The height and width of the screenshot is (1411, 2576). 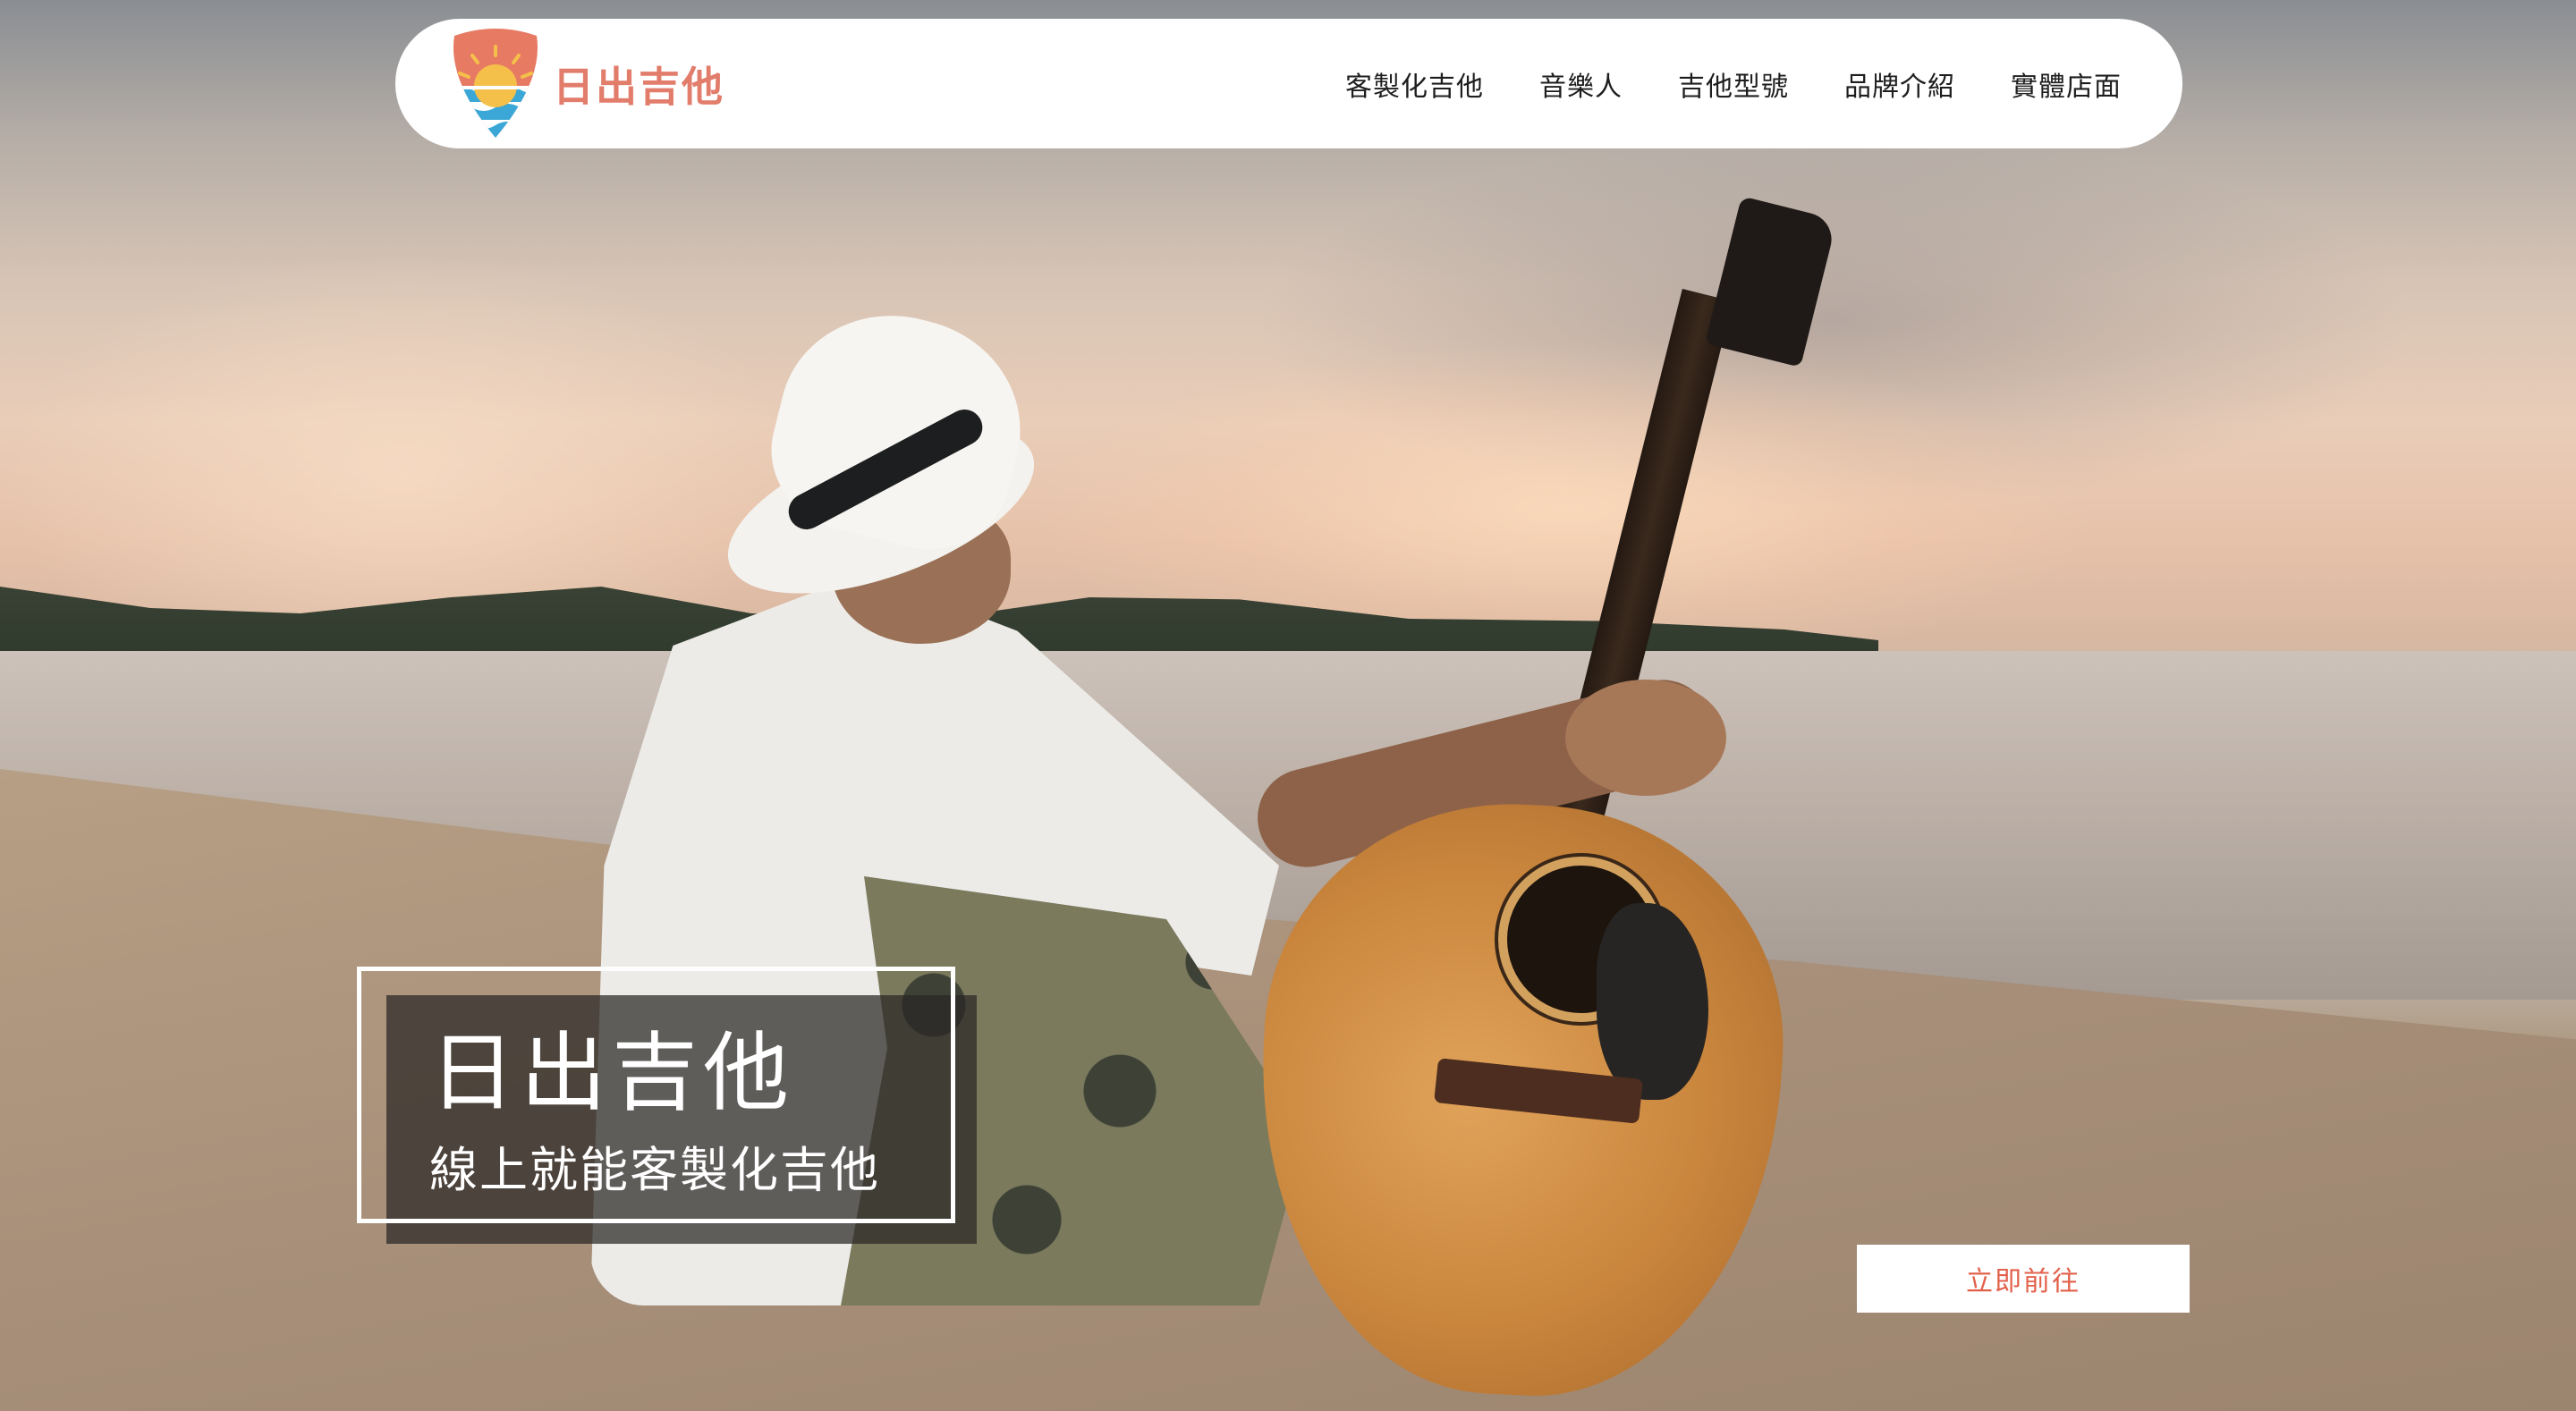 I want to click on brand-logo-link: 日出吉他, so click(x=585, y=84).